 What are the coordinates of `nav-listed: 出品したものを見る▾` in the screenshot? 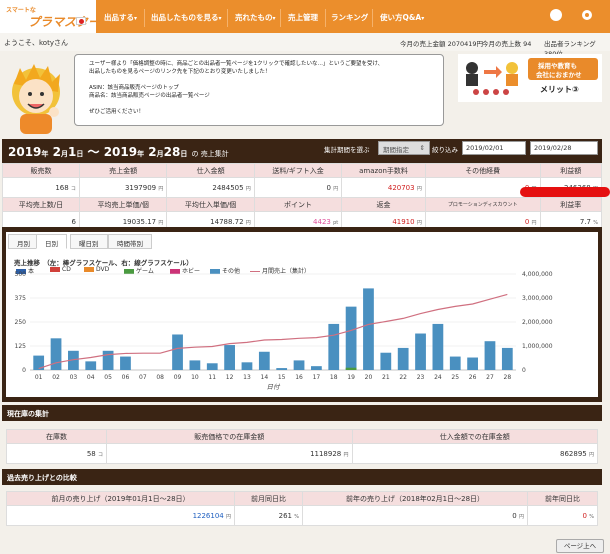 It's located at (186, 17).